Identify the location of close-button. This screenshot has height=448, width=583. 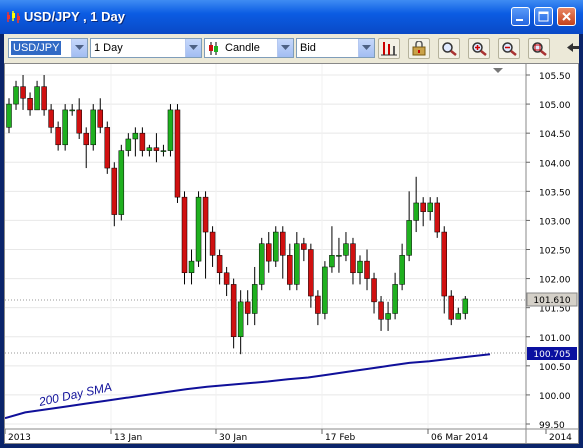
(566, 16).